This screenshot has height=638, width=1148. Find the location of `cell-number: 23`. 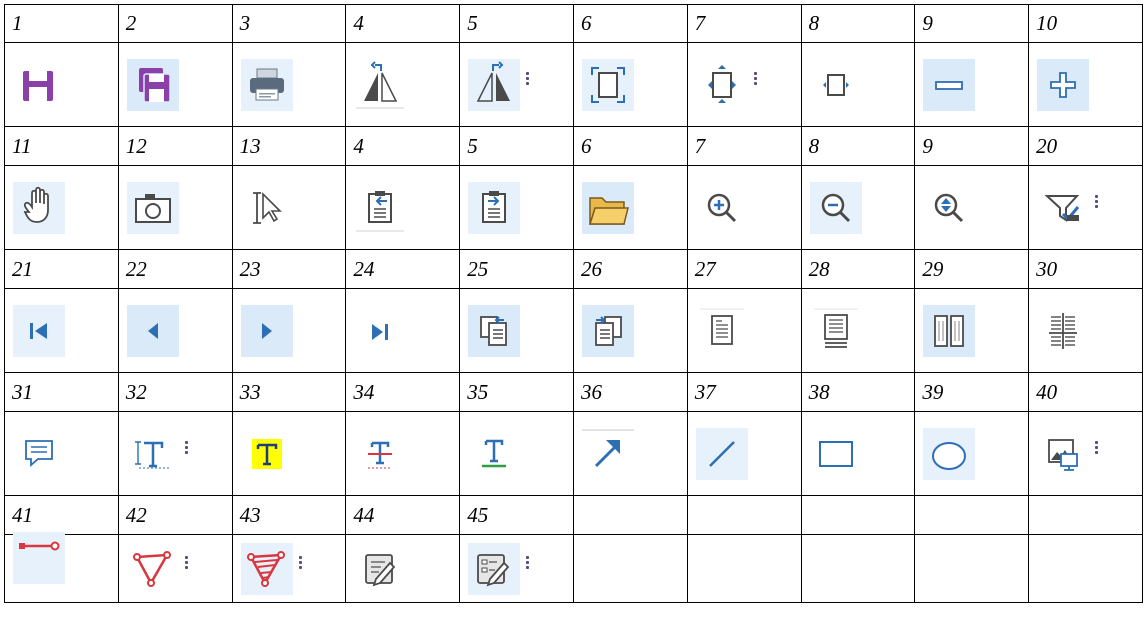

cell-number: 23 is located at coordinates (289, 269).